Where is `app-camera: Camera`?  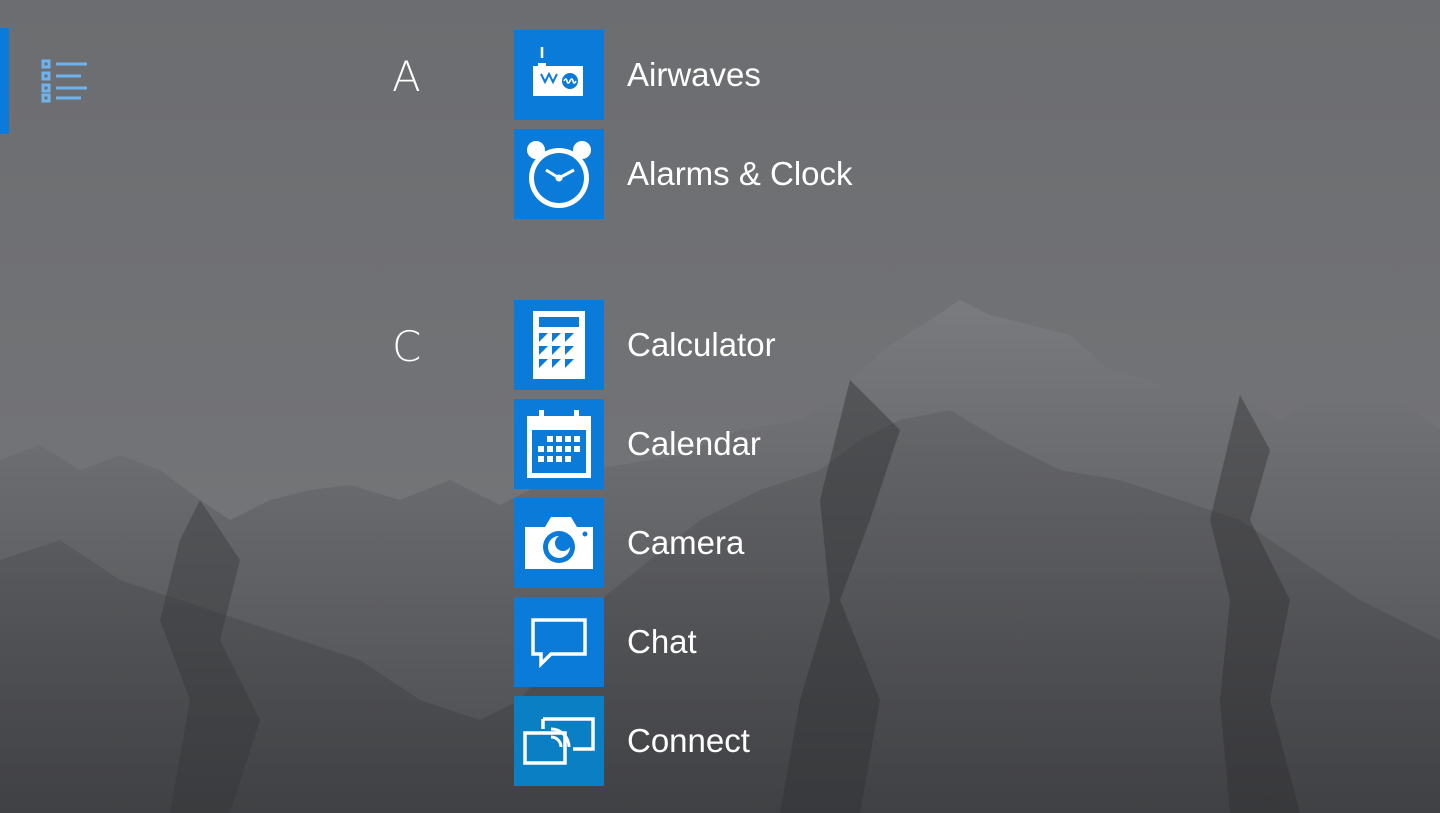
app-camera: Camera is located at coordinates (814, 543).